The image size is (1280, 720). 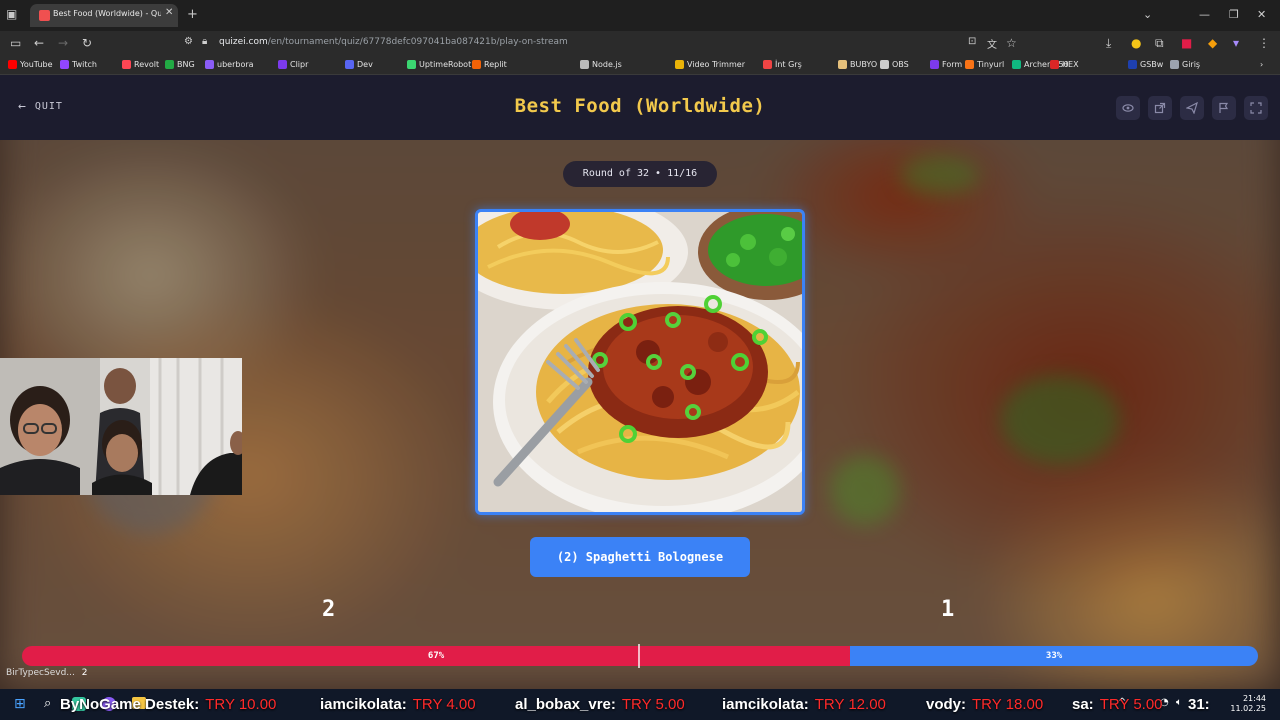 I want to click on bookmark-item: BNG, so click(x=180, y=64).